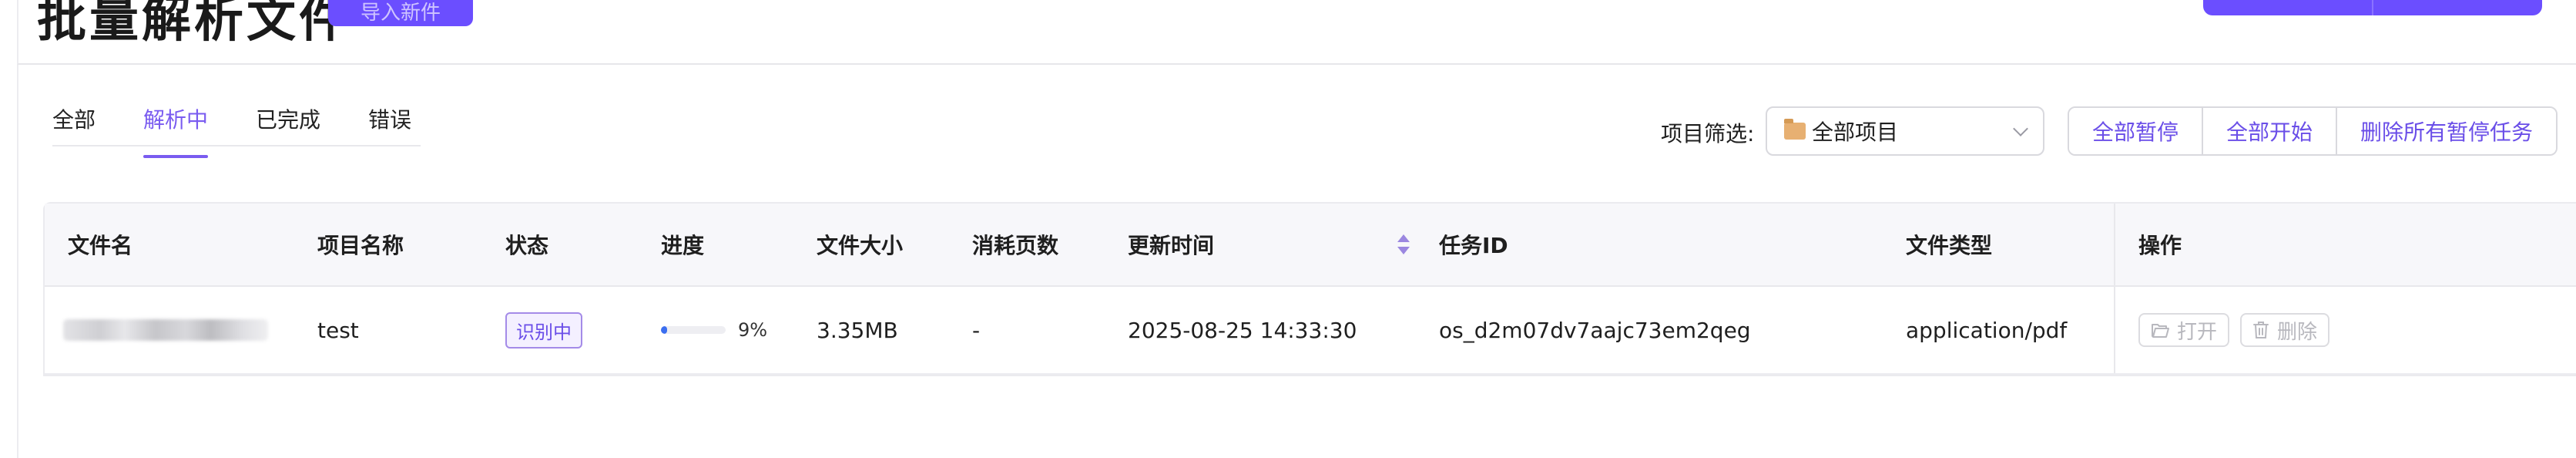  Describe the element at coordinates (100, 246) in the screenshot. I see `column-header-file-name: 文件名` at that location.